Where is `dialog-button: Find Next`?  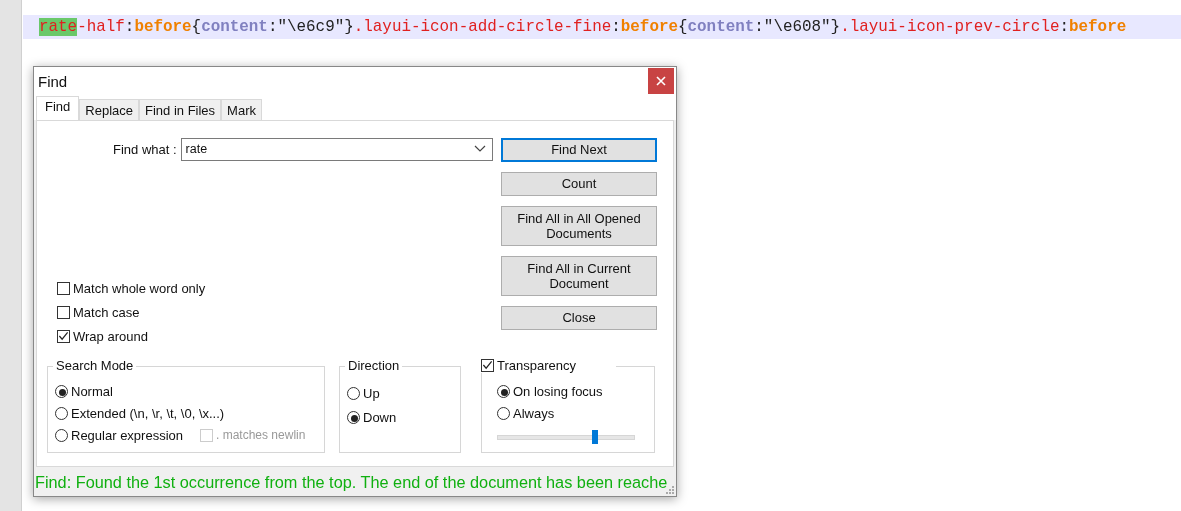 dialog-button: Find Next is located at coordinates (579, 149).